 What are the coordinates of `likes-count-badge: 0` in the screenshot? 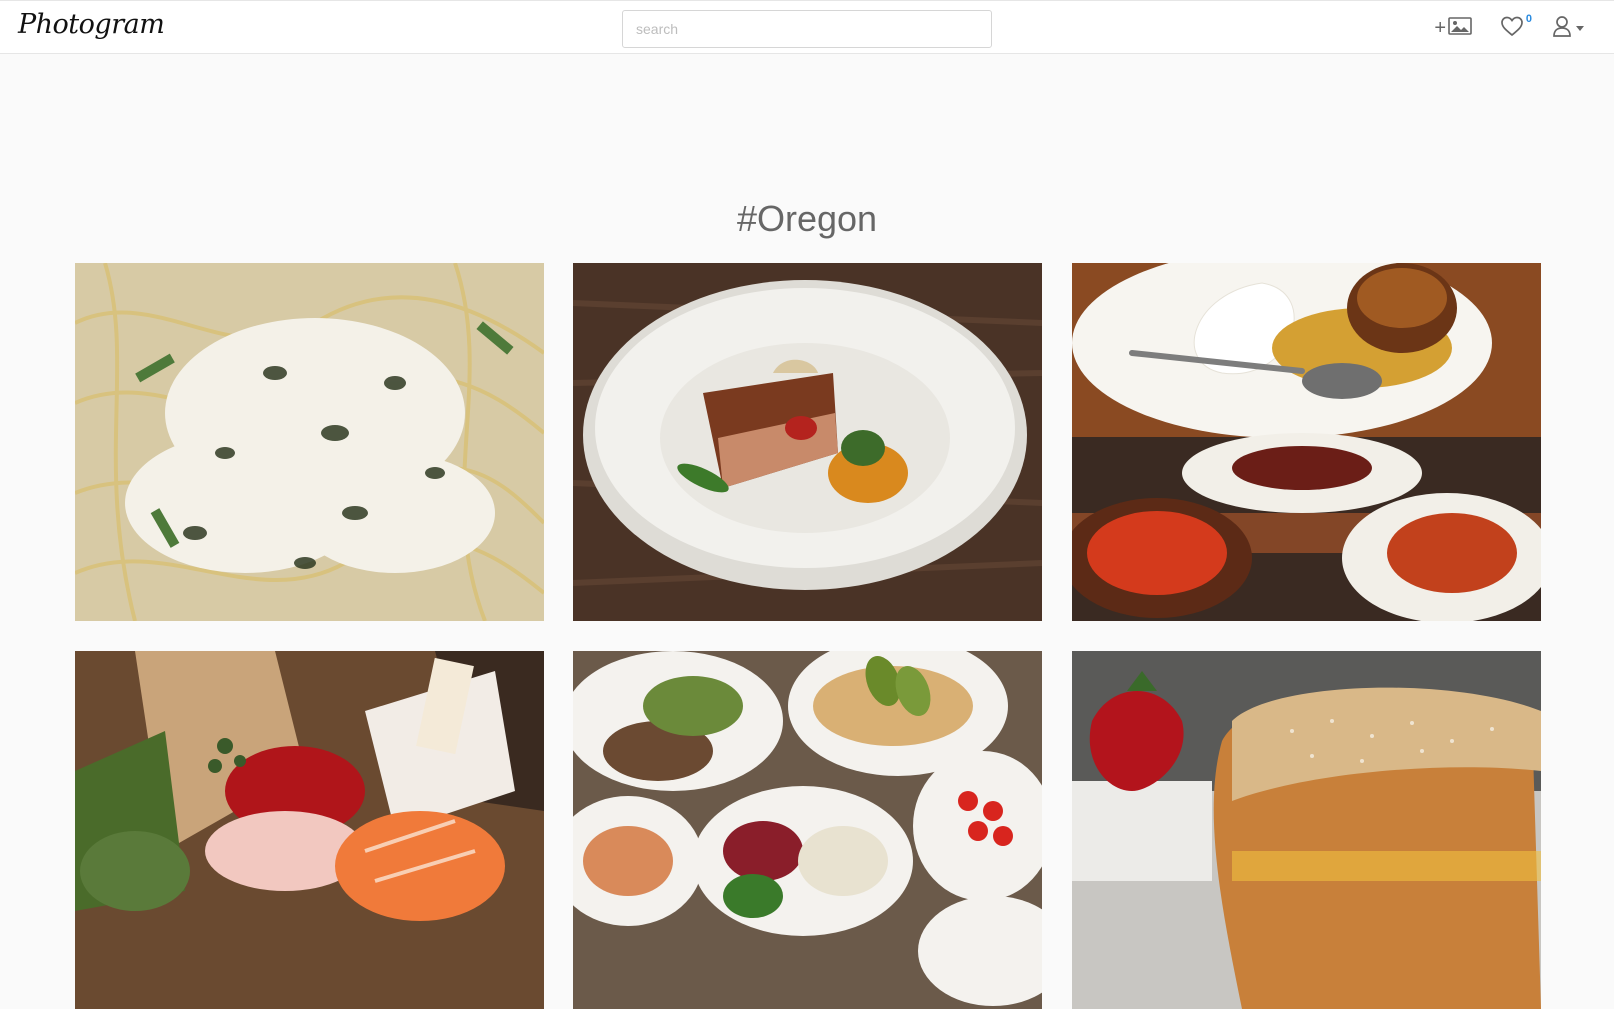 It's located at (1528, 18).